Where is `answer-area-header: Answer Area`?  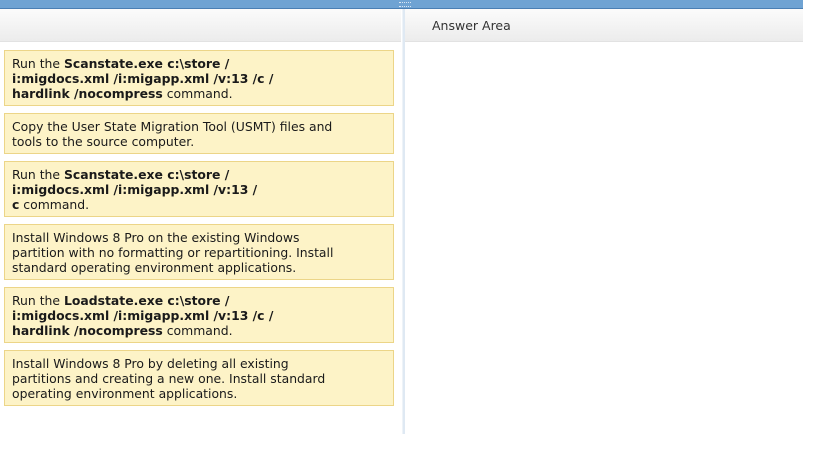
answer-area-header: Answer Area is located at coordinates (604, 25).